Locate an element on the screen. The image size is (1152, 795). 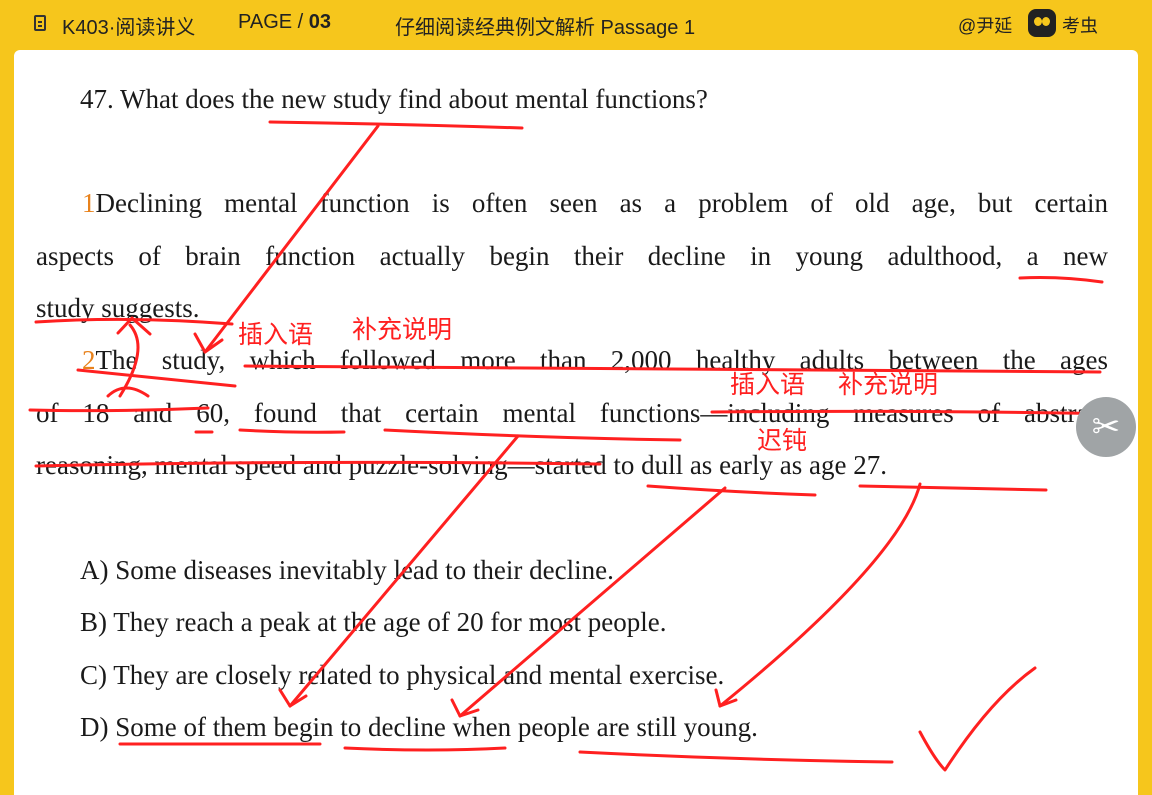
paragraph2-number: 2 is located at coordinates (89, 360).